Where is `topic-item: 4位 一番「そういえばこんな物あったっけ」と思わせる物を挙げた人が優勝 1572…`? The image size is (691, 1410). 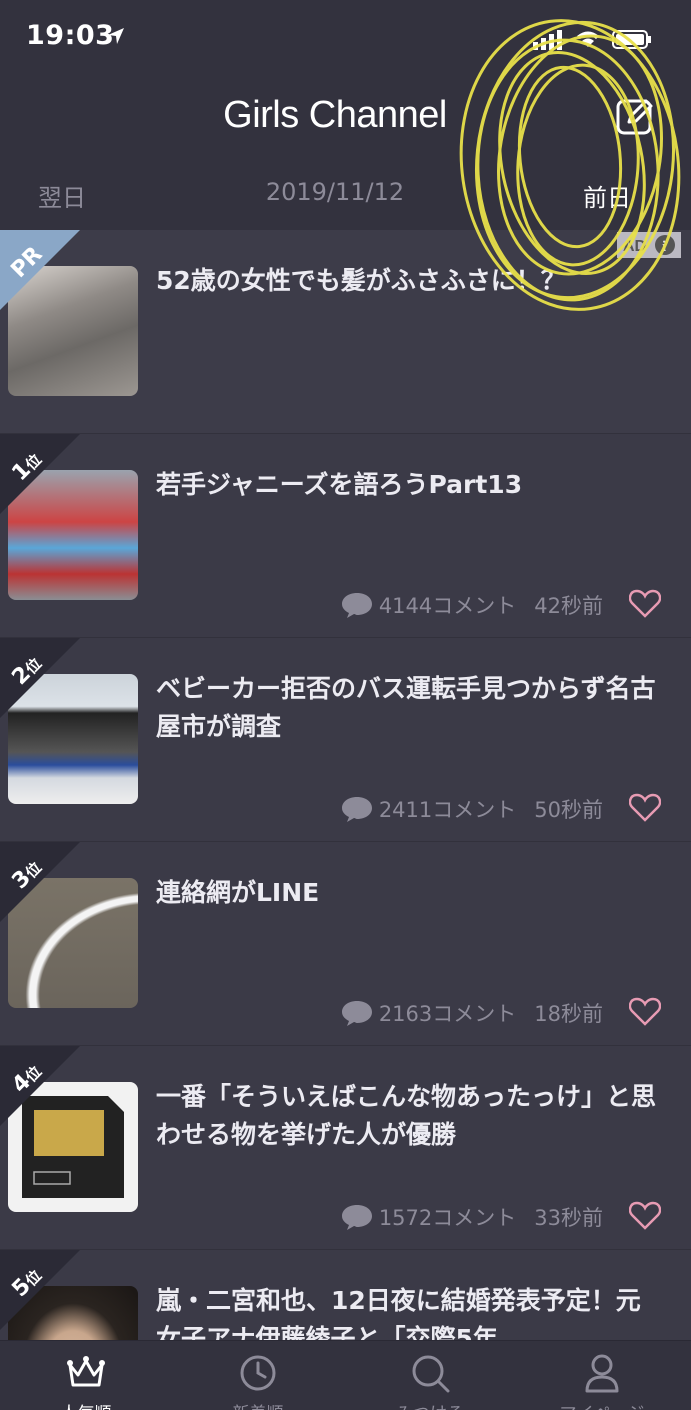
topic-item: 4位 一番「そういえばこんな物あったっけ」と思わせる物を挙げた人が優勝 1572… is located at coordinates (345, 1148).